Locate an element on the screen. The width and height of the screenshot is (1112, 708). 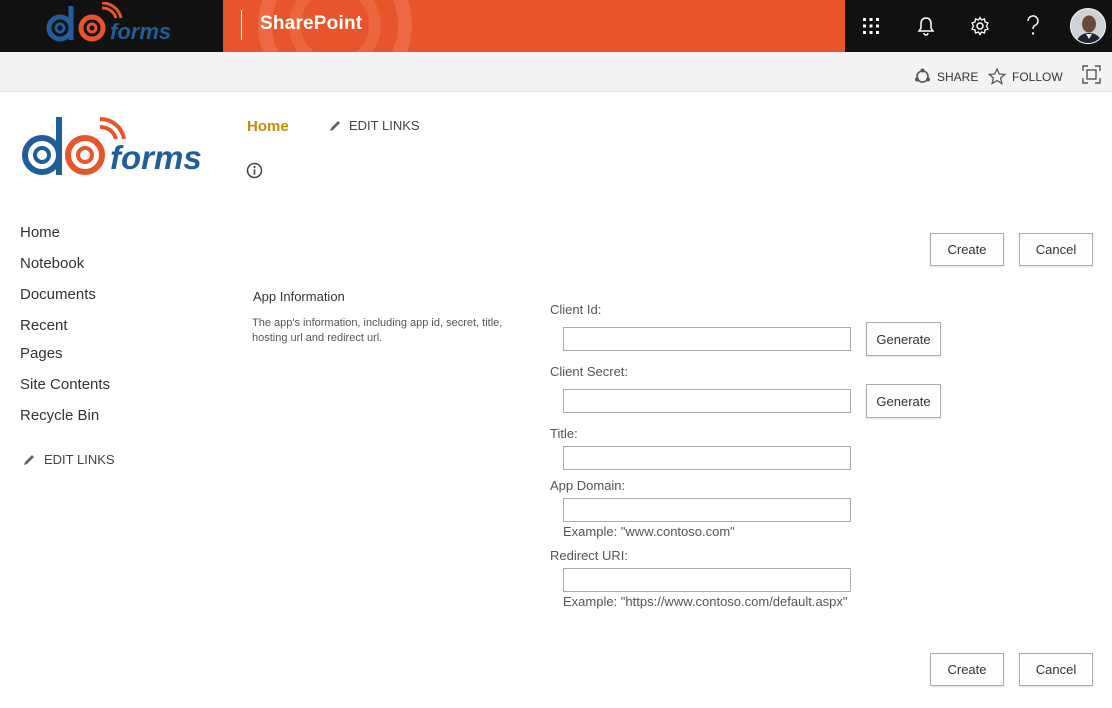
share-icon is located at coordinates (922, 75).